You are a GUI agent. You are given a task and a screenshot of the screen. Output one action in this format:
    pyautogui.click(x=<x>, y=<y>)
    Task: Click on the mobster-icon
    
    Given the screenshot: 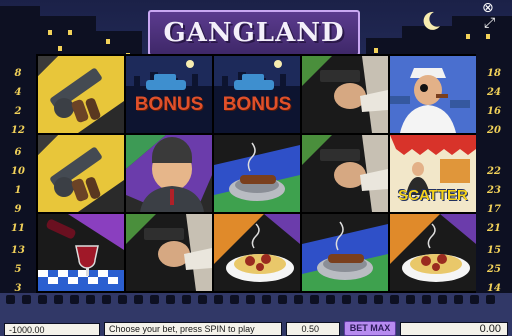 What is the action you would take?
    pyautogui.click(x=433, y=94)
    